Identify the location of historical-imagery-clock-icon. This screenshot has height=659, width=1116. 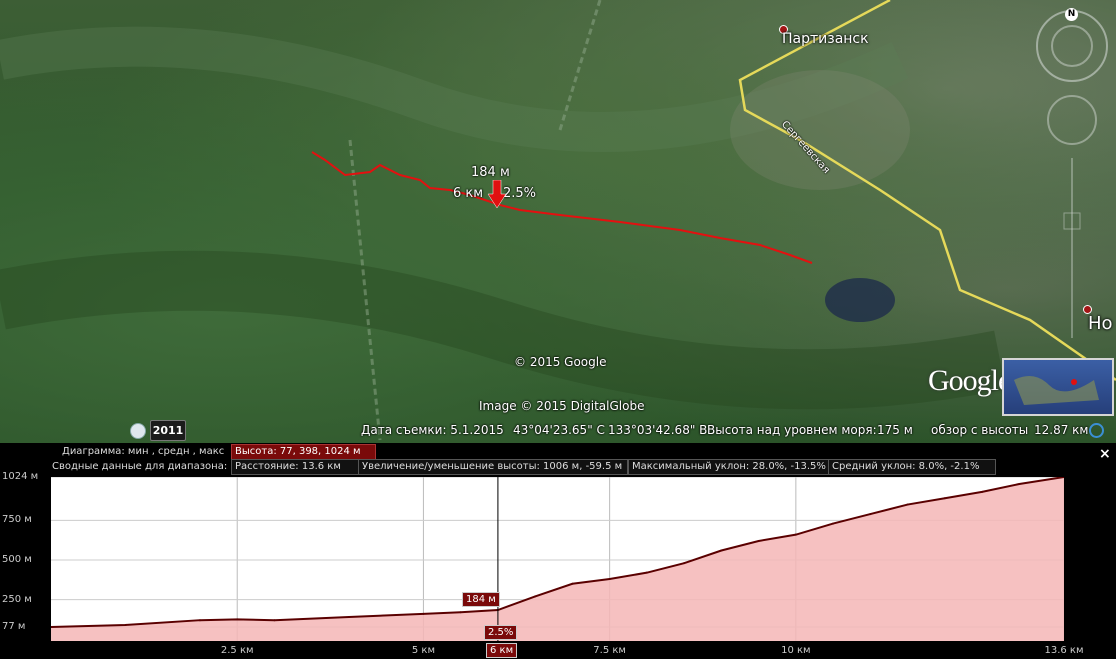
(138, 431).